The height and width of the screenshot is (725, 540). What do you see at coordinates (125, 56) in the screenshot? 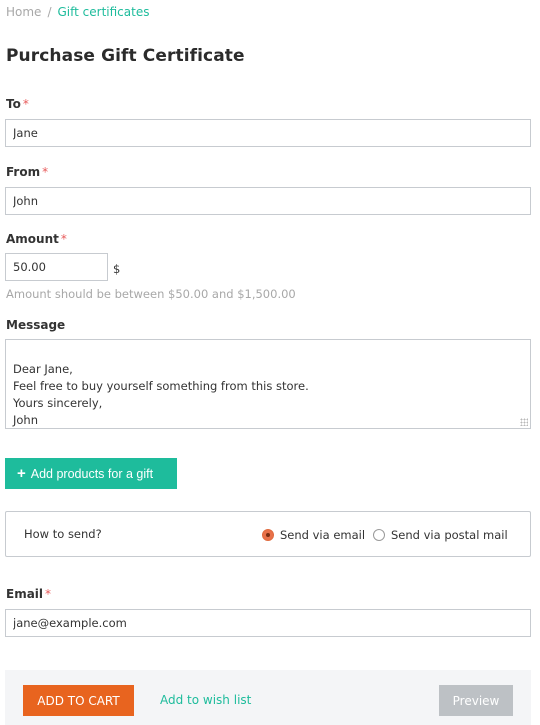
I see `page-title: Purchase Gift Certificate` at bounding box center [125, 56].